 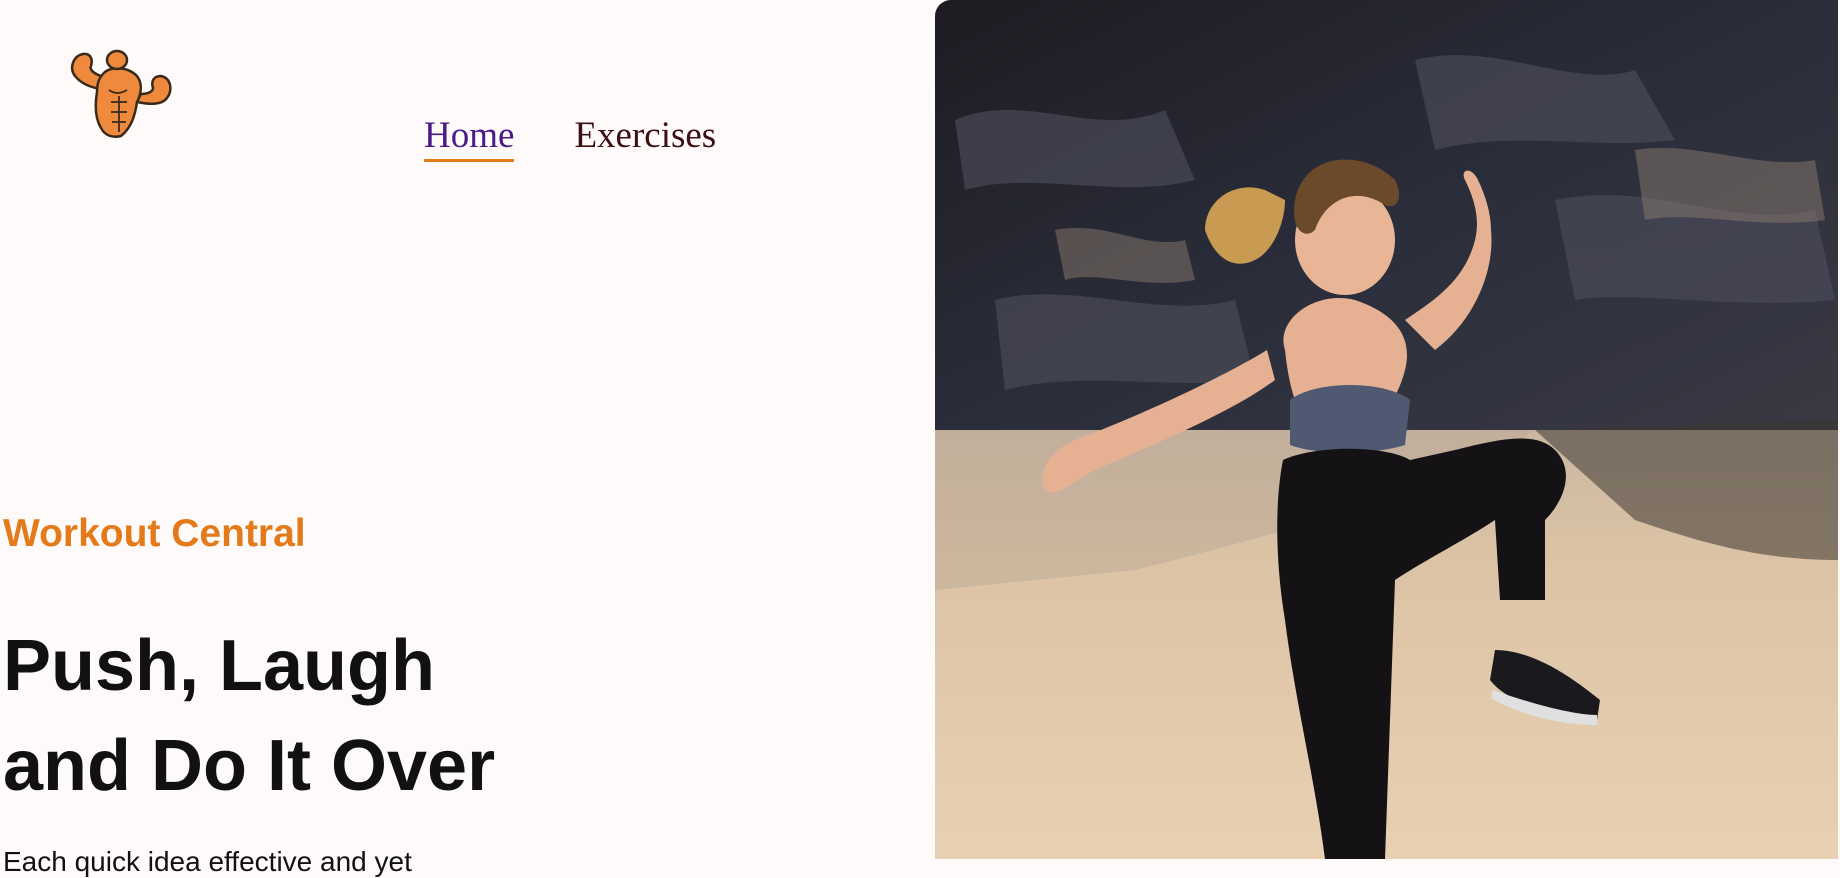 I want to click on headline-line-2: and Do It Over, so click(x=249, y=766).